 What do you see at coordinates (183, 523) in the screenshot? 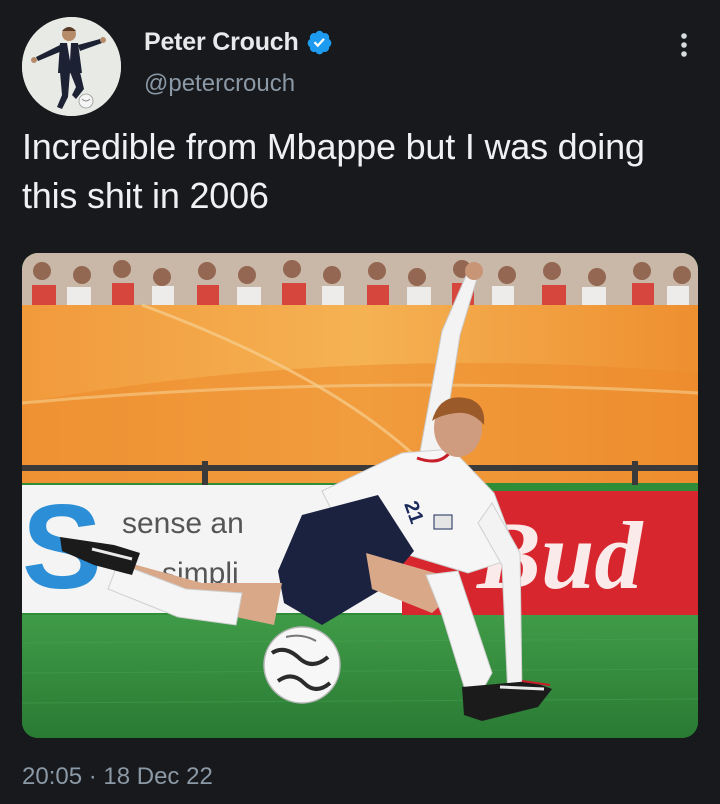
I see `ad-text-1: sense an` at bounding box center [183, 523].